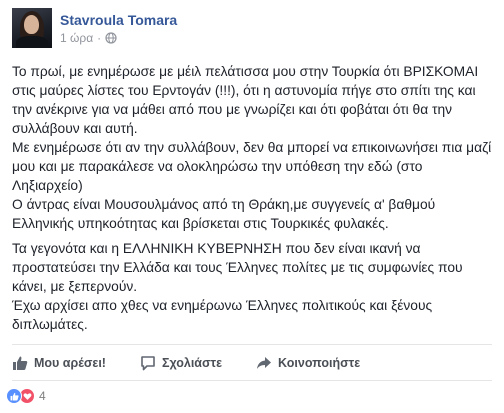  I want to click on post-actions-bar: Μου αρέσει! Σχολιάστε Κοινοποιήστε, so click(252, 363).